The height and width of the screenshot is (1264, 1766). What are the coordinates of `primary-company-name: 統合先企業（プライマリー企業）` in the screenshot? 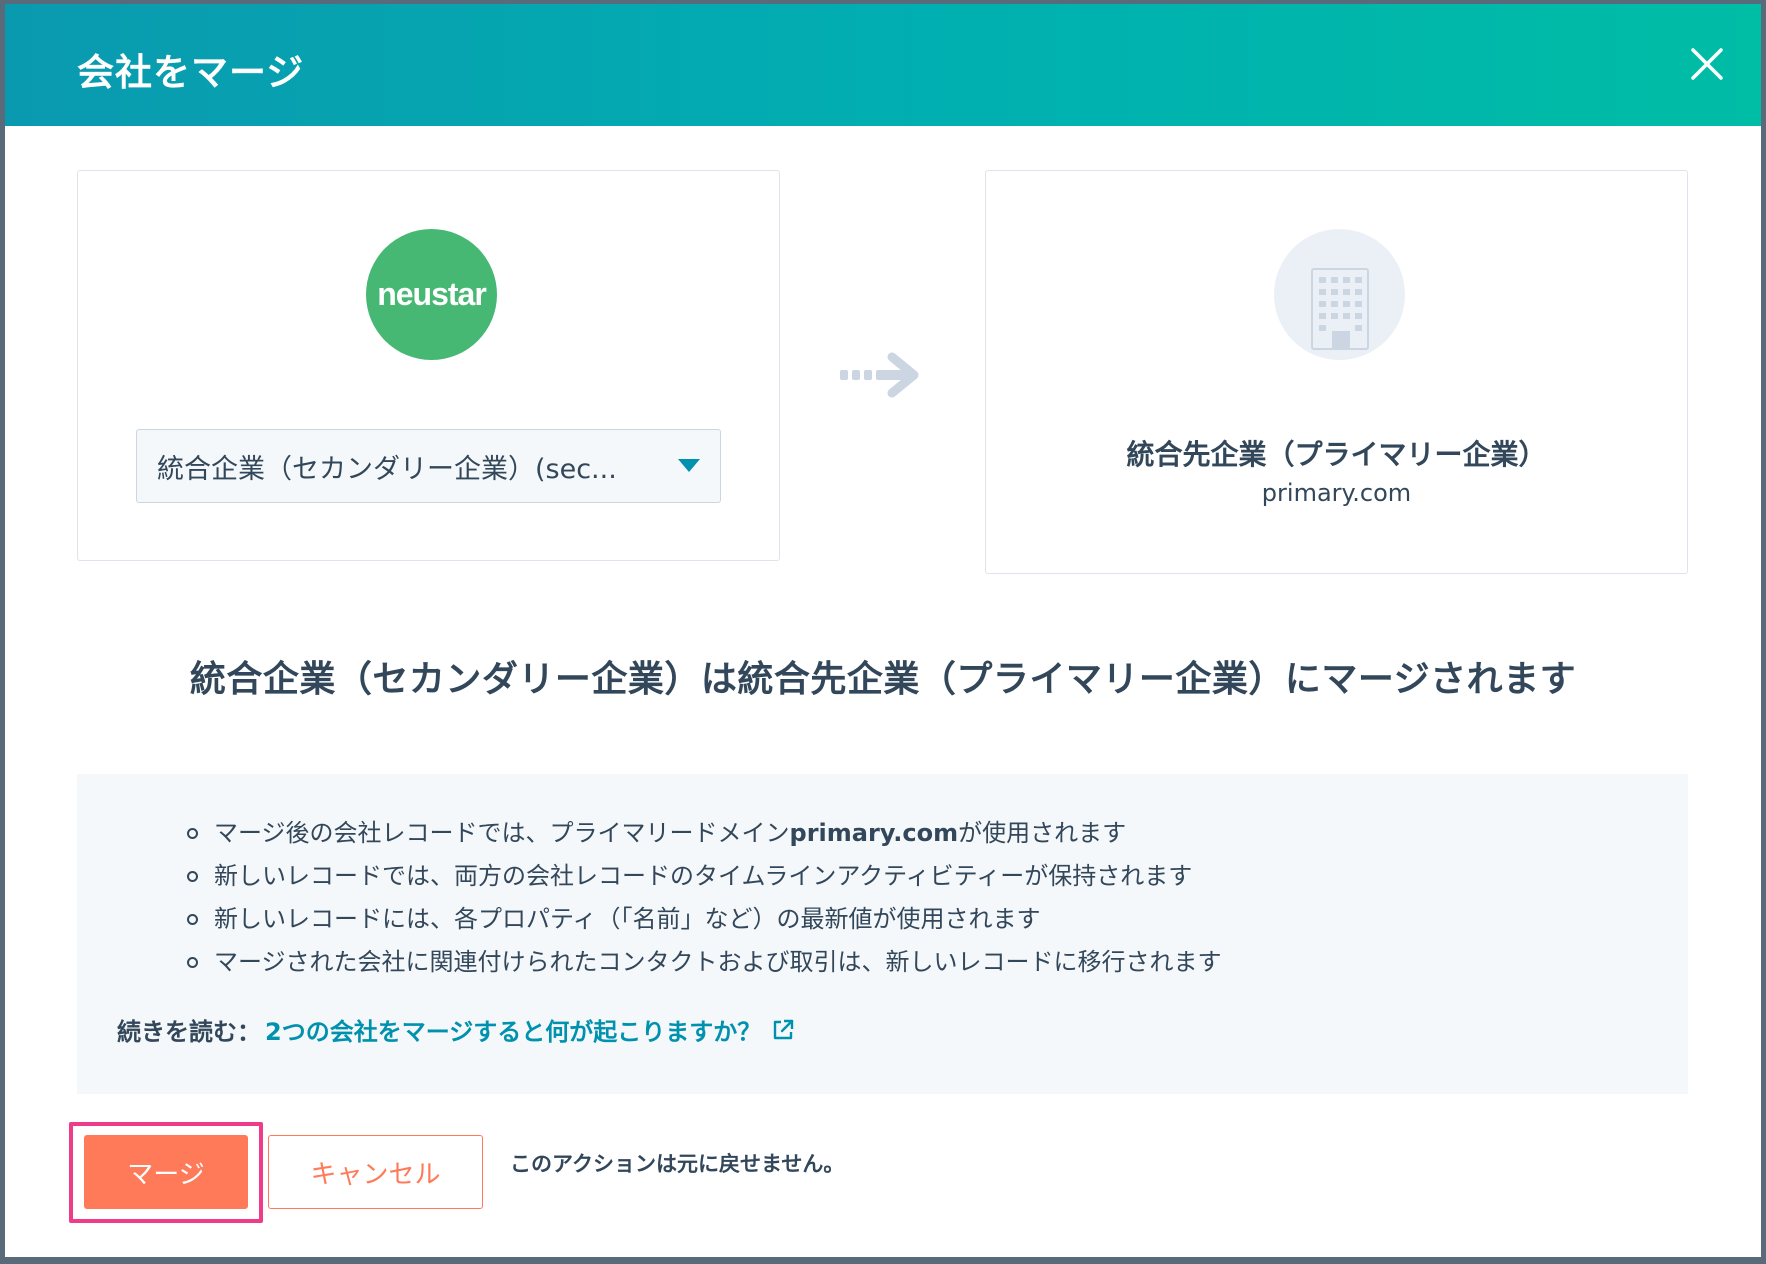 It's located at (1336, 454).